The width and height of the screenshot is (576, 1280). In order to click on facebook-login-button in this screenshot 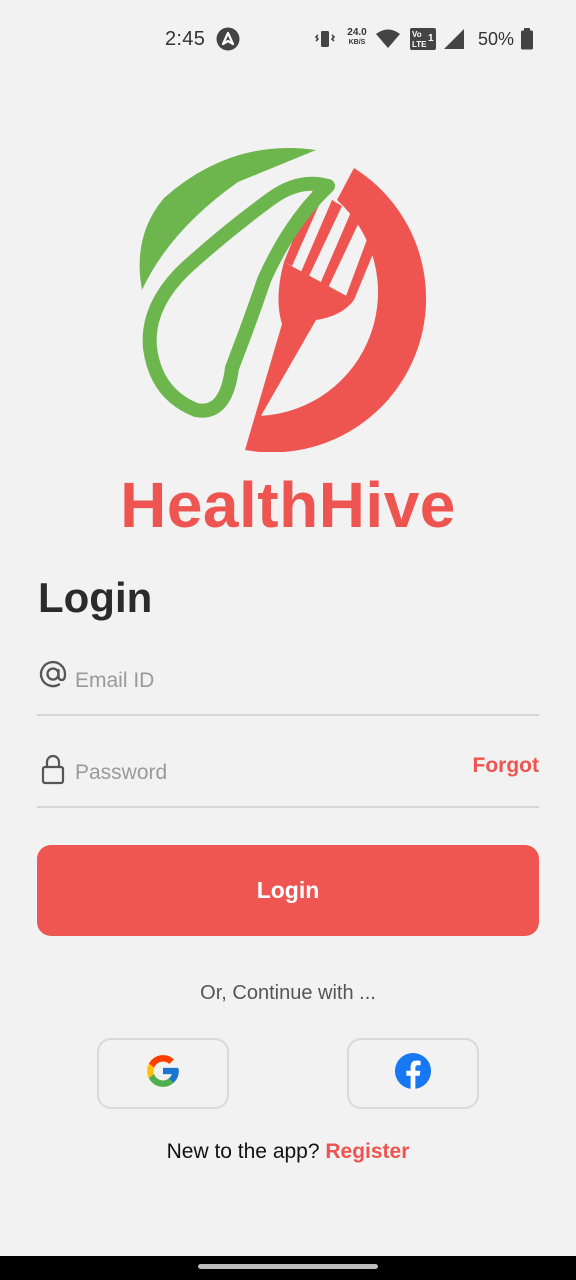, I will do `click(413, 1073)`.